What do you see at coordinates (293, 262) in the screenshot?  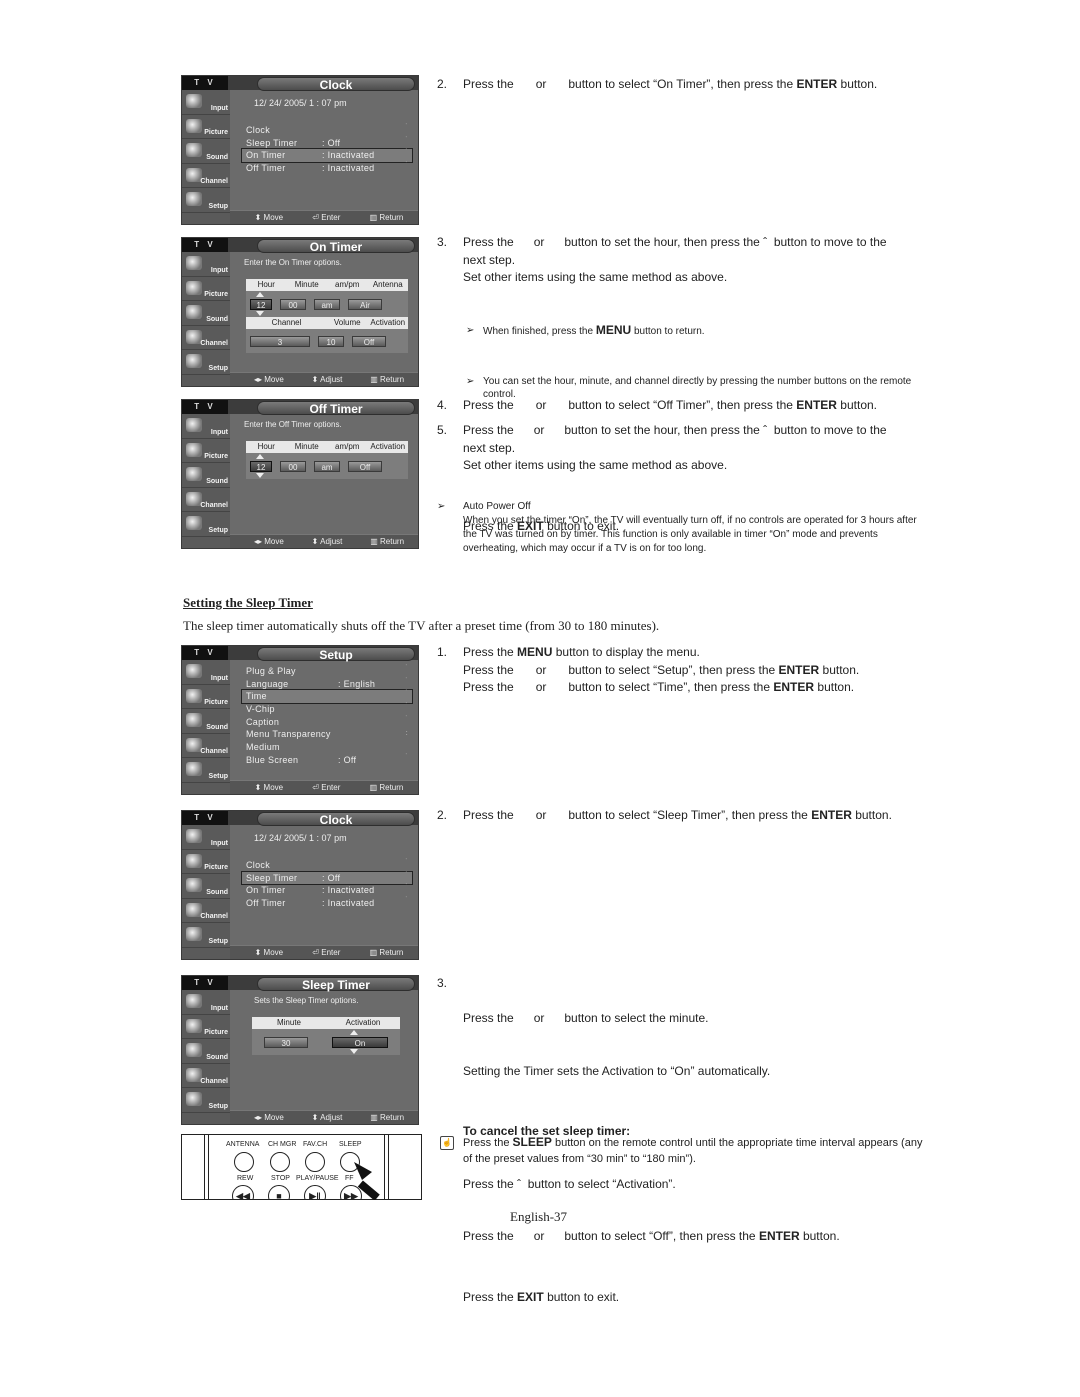 I see `on-timer-subtitle: Enter the On Timer options.` at bounding box center [293, 262].